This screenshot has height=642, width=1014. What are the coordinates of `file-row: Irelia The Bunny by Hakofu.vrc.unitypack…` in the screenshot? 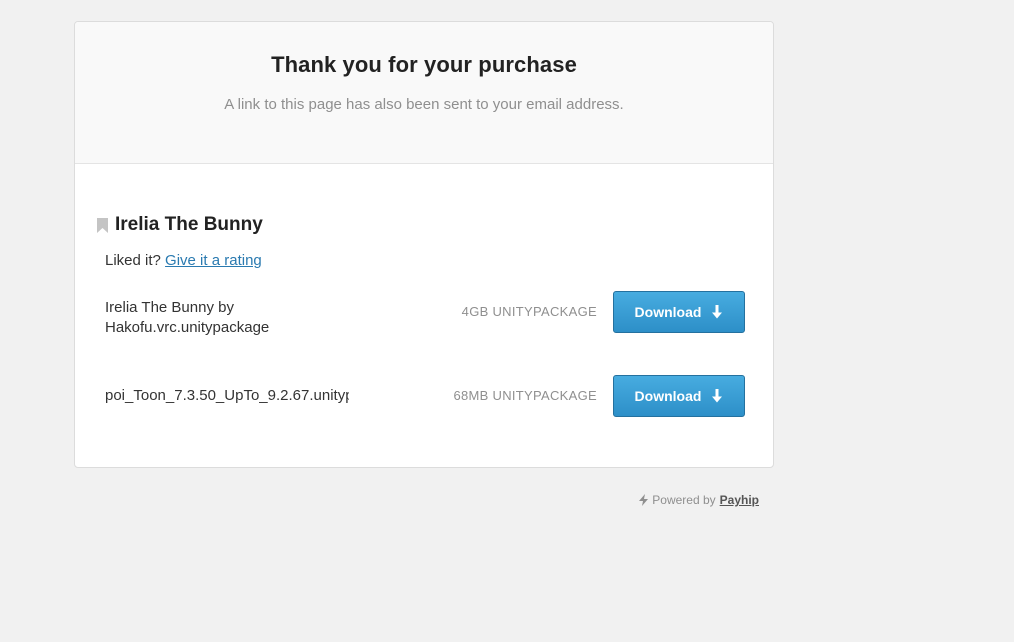 It's located at (425, 313).